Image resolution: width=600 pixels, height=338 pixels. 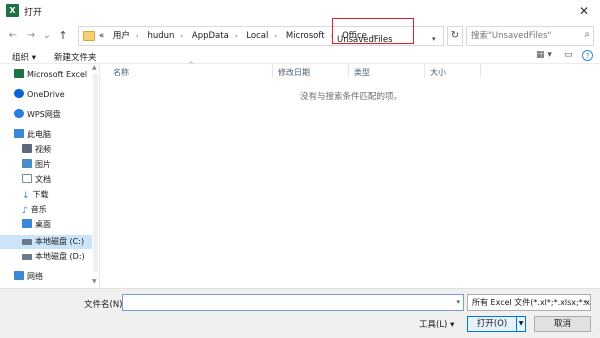 I want to click on sidebar-item-label: Microsoft Excel, so click(x=57, y=74).